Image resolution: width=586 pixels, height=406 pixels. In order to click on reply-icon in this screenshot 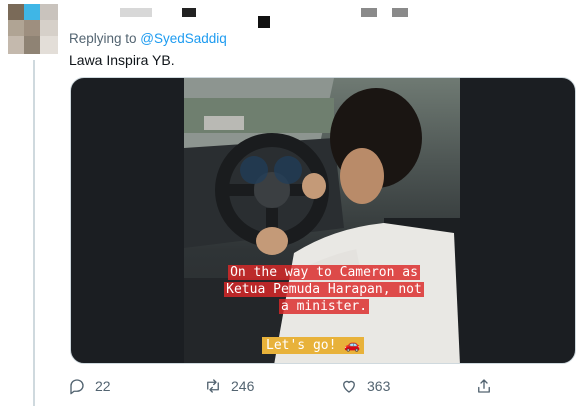, I will do `click(77, 387)`.